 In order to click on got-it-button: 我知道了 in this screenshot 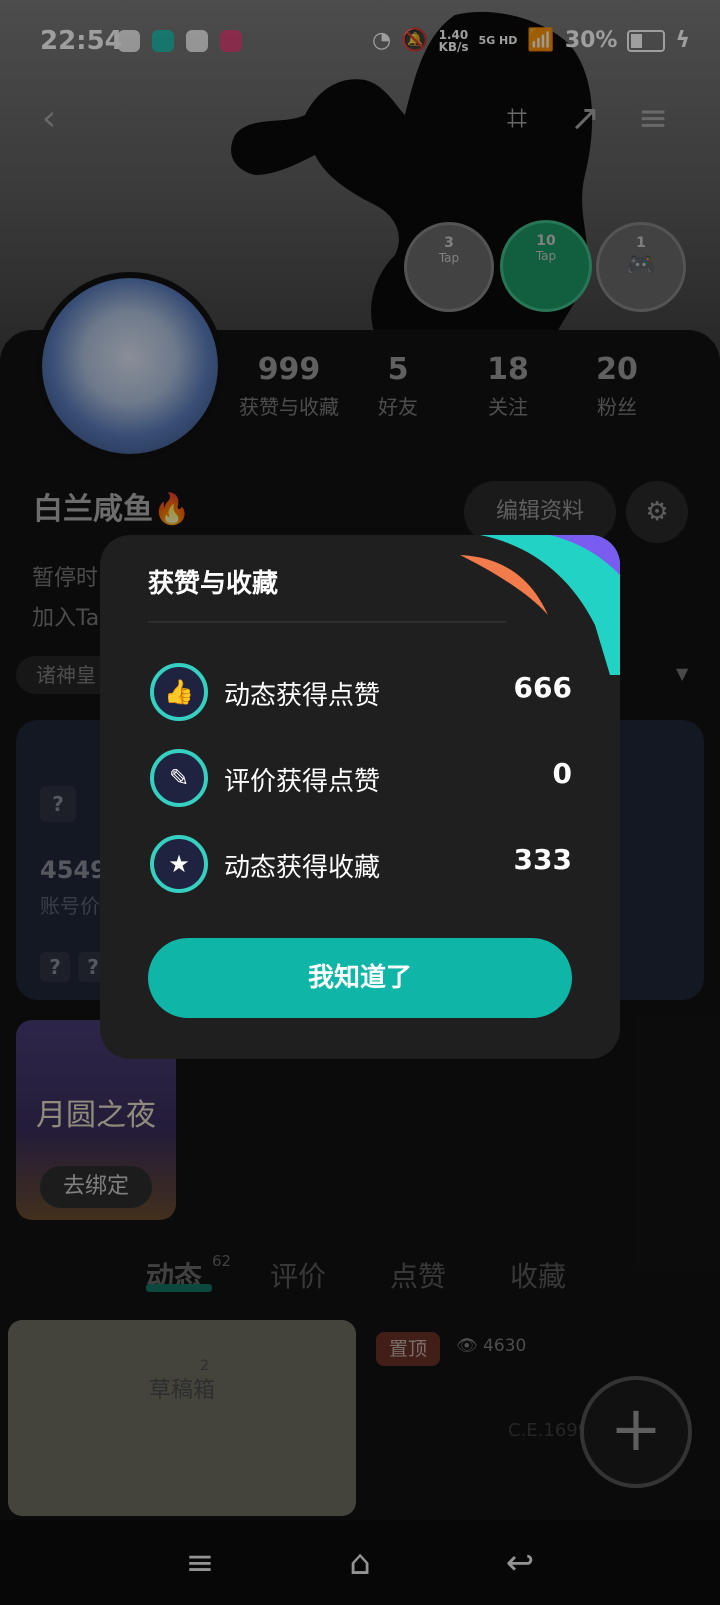, I will do `click(360, 978)`.